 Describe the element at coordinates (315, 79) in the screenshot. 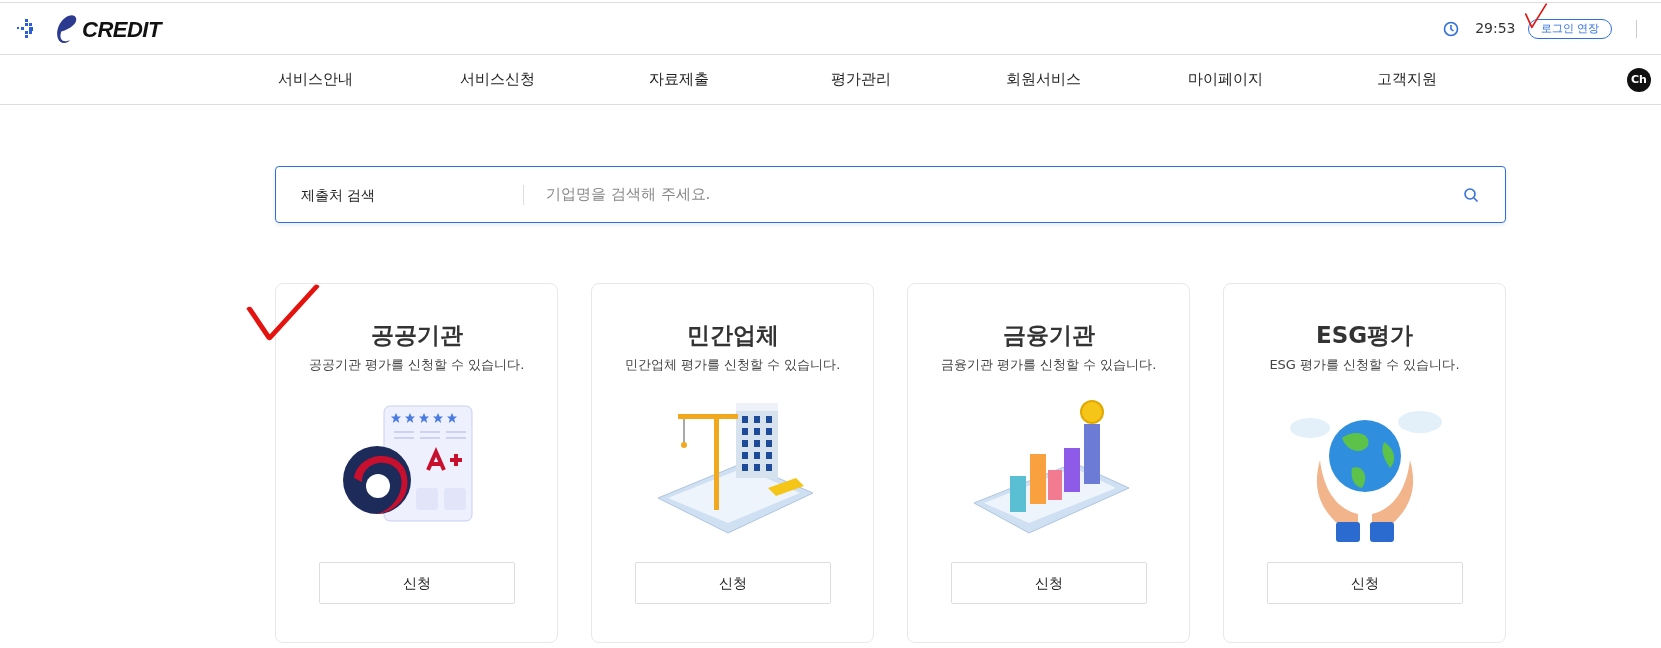

I see `nav-link: 서비스안내` at that location.